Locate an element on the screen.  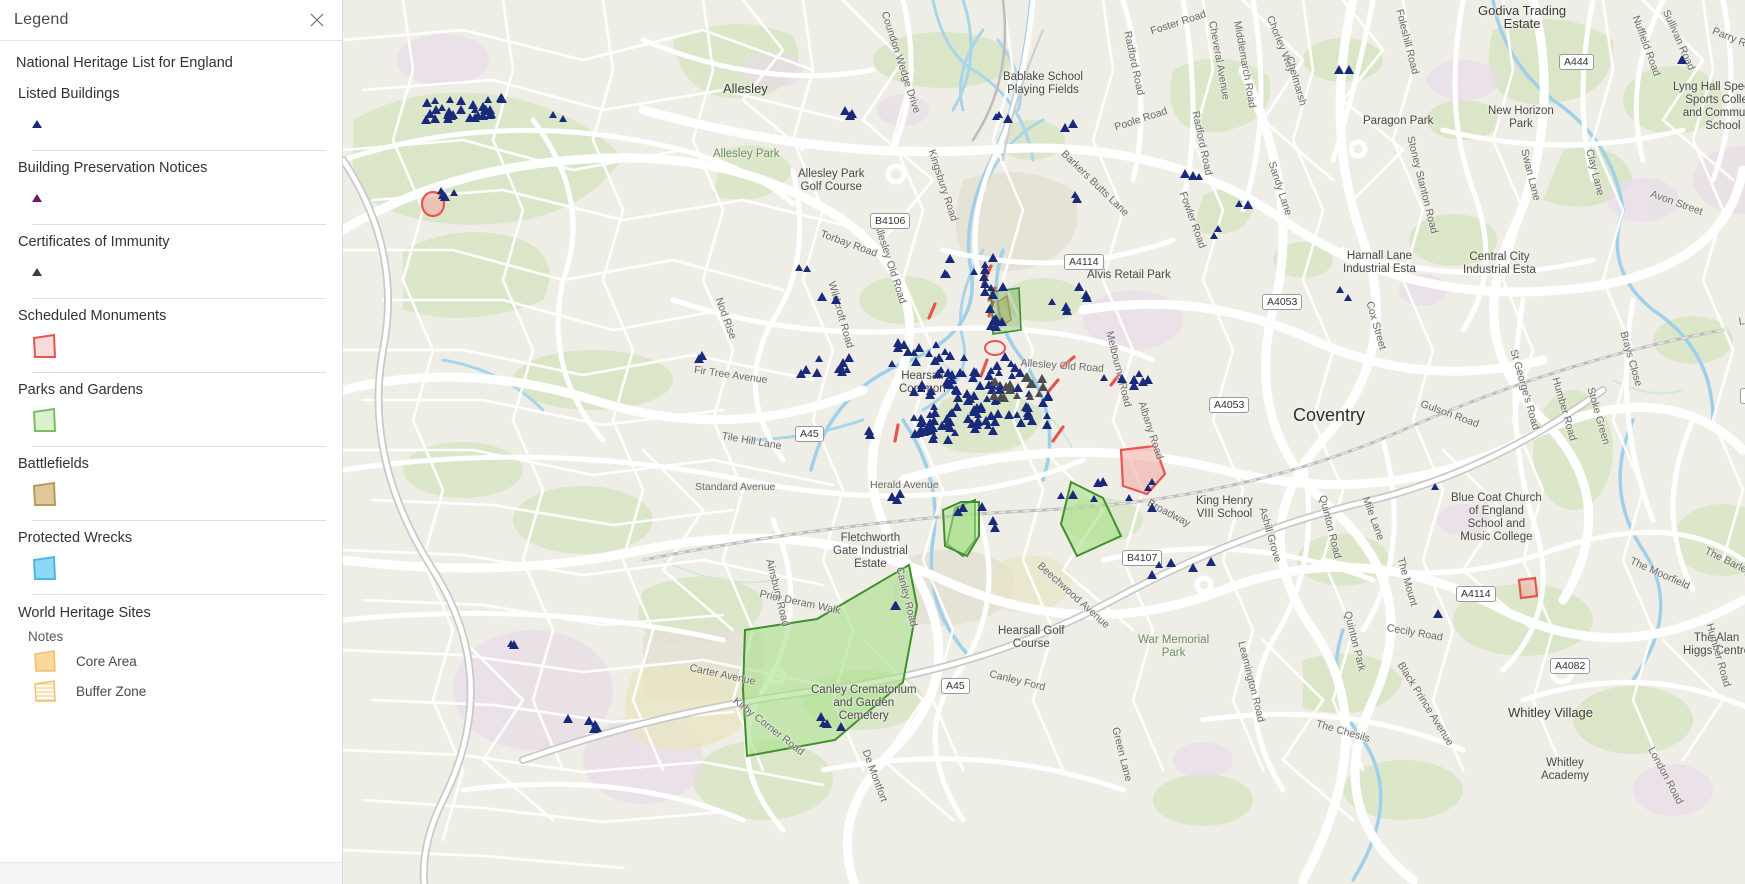
close-icon is located at coordinates (317, 20).